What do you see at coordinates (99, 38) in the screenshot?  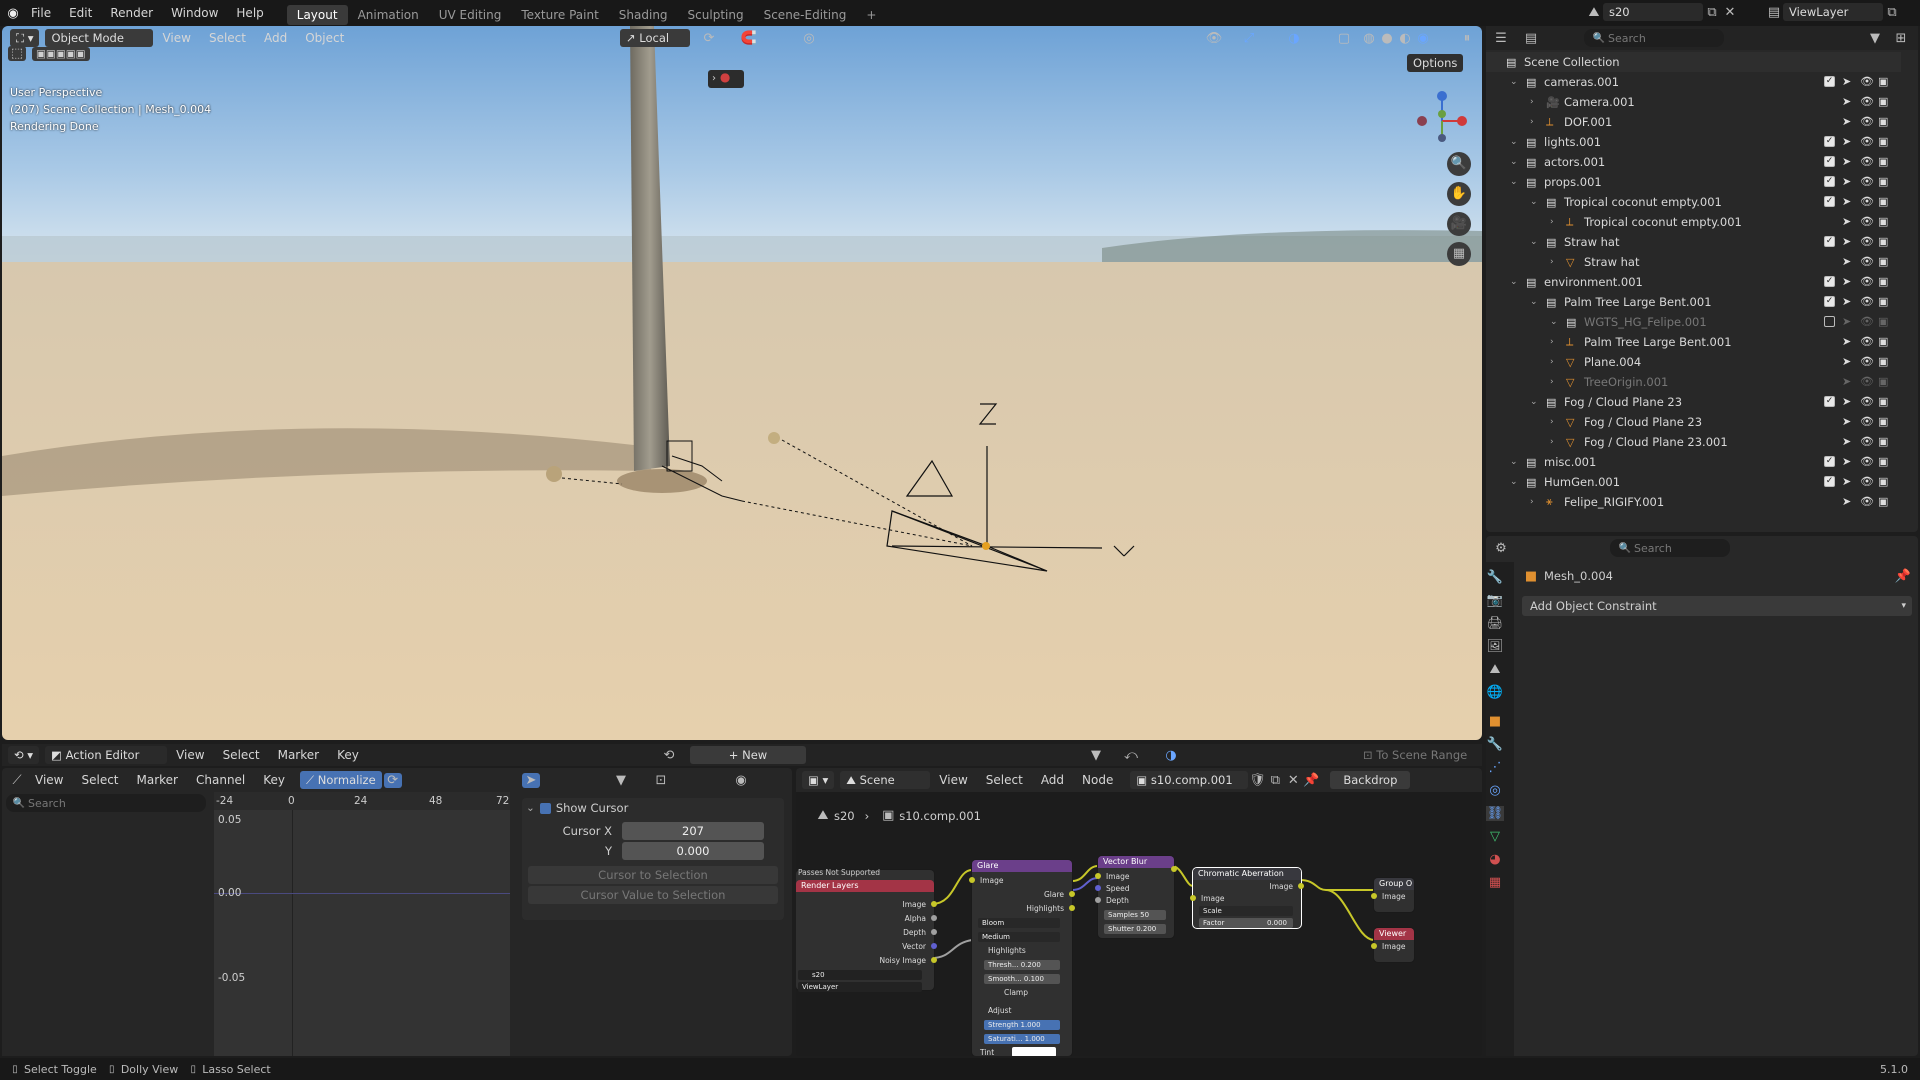 I see `object-mode-dropdown: Object Mode` at bounding box center [99, 38].